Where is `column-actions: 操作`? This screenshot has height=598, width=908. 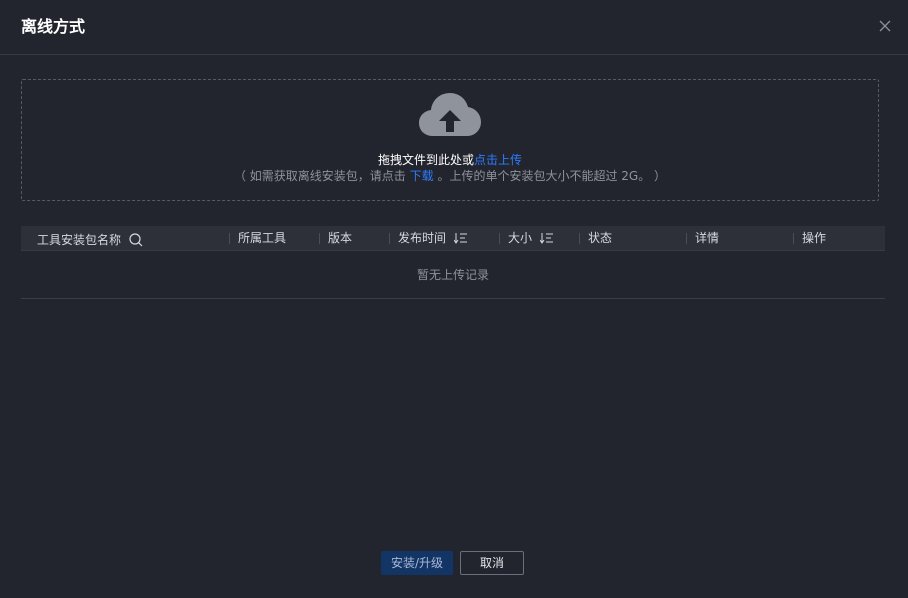
column-actions: 操作 is located at coordinates (810, 238).